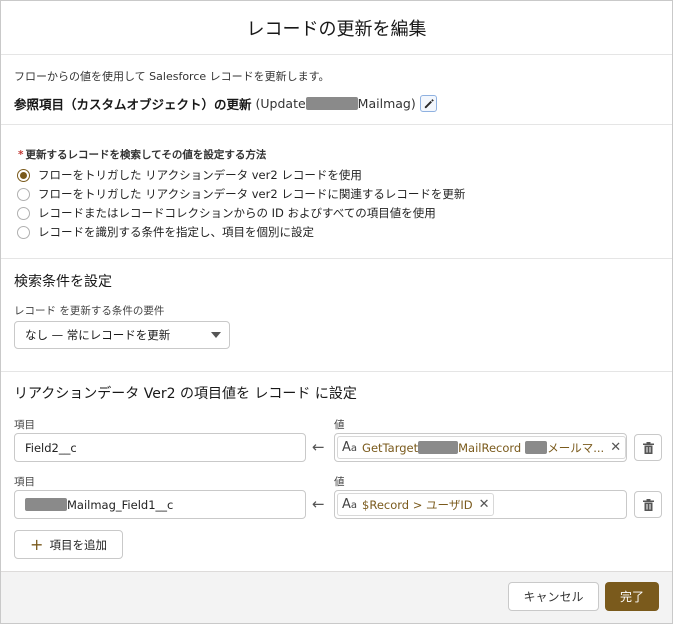 The image size is (673, 624). I want to click on value-pill-text-mid: MailRecord, so click(490, 447).